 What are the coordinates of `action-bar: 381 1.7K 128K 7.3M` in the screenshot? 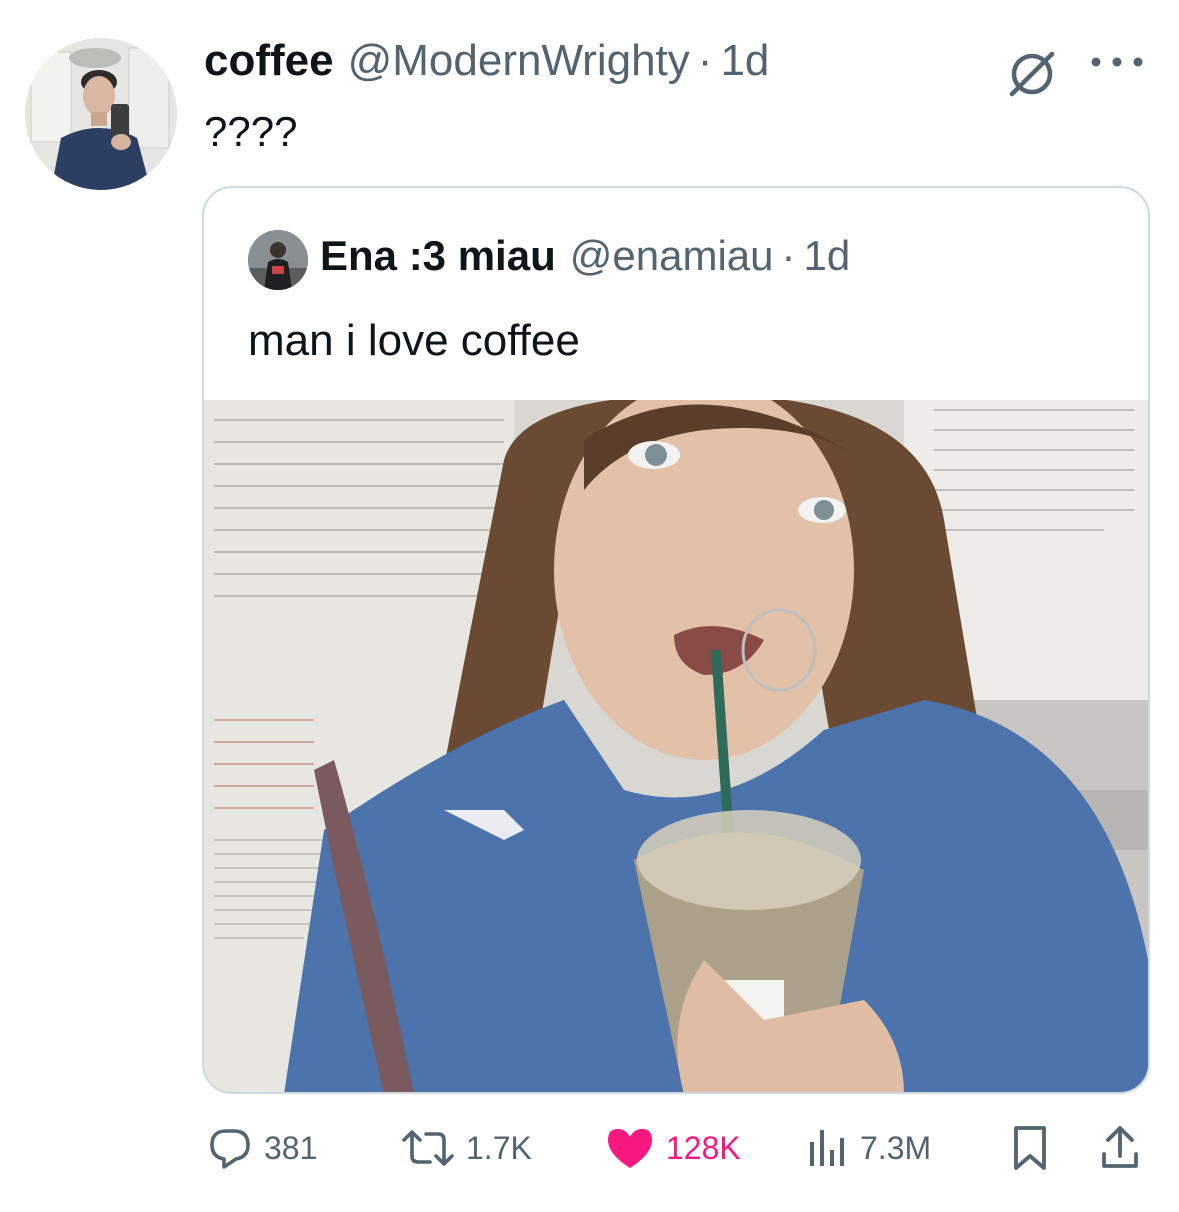 It's located at (589, 1148).